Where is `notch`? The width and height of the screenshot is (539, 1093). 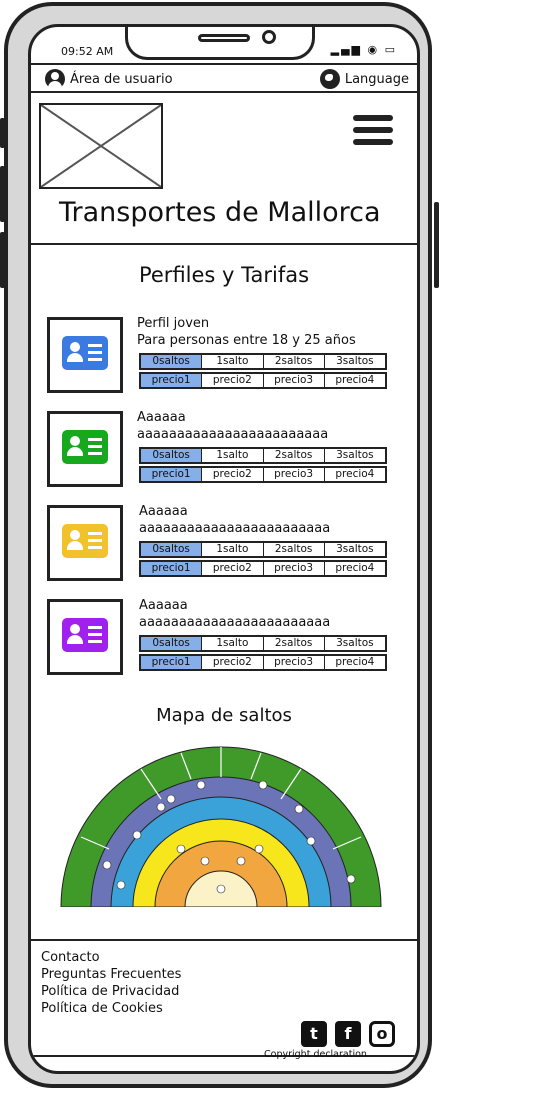
notch is located at coordinates (220, 43).